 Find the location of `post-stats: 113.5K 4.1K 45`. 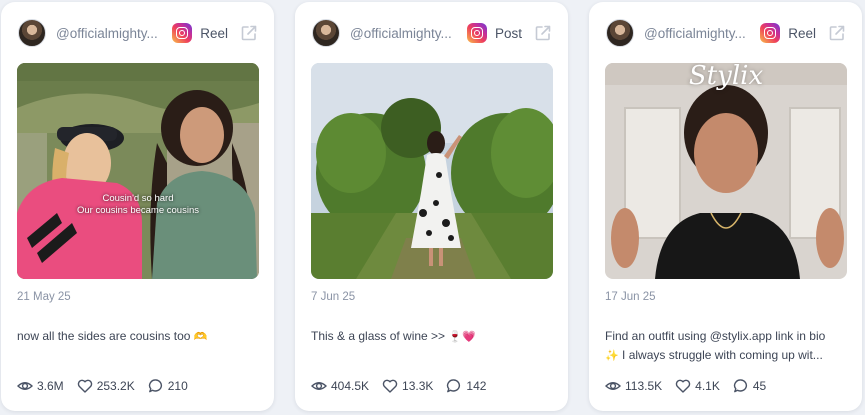

post-stats: 113.5K 4.1K 45 is located at coordinates (692, 386).